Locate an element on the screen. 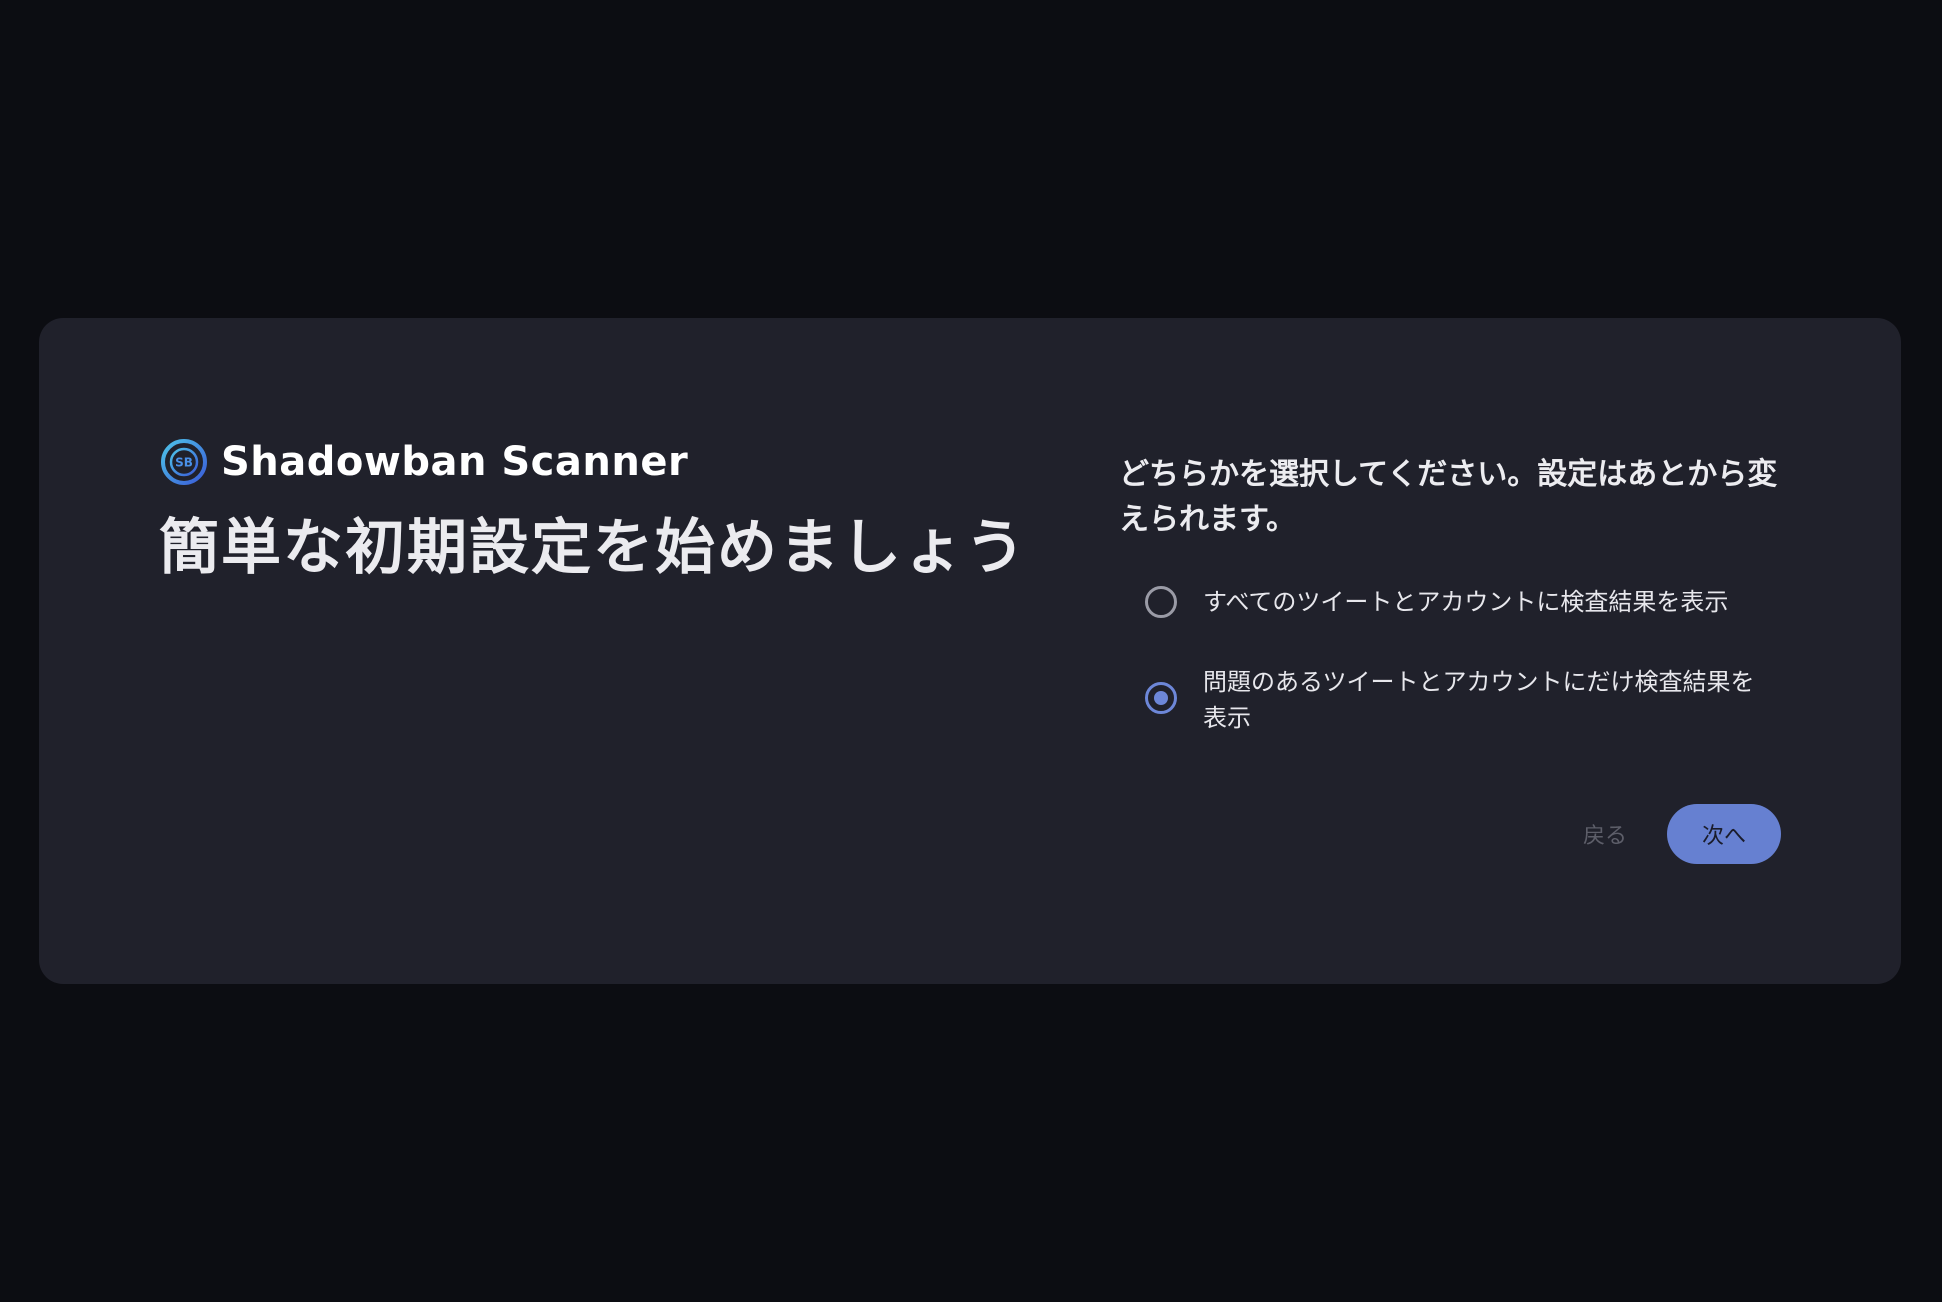 The image size is (1942, 1302). sb-target-logo-icon: SB is located at coordinates (184, 462).